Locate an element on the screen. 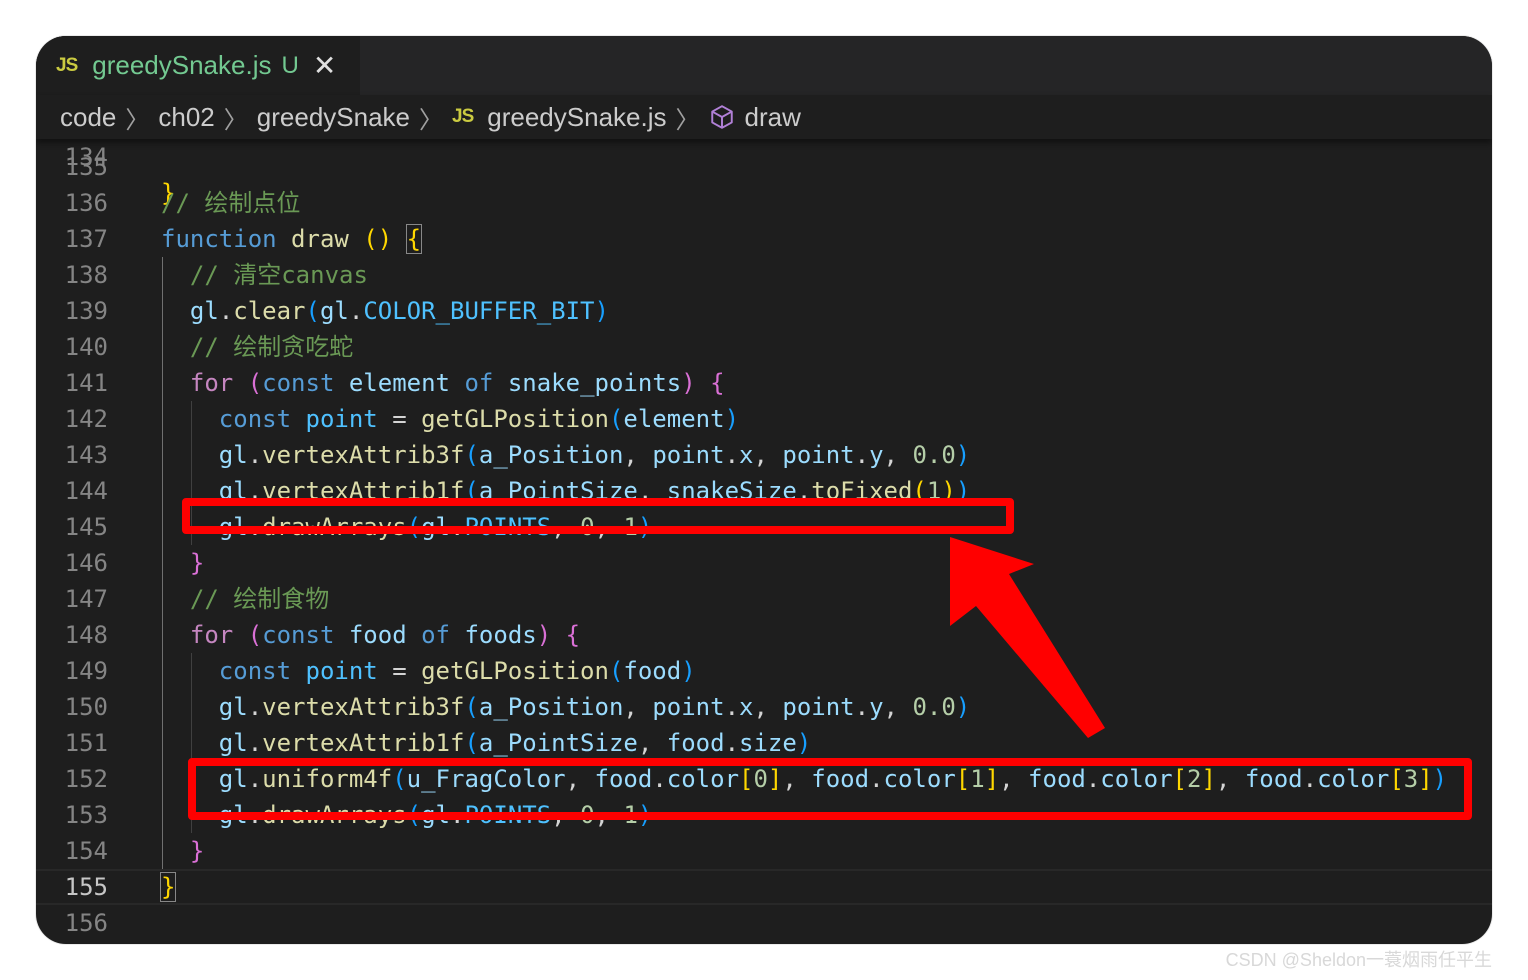 The width and height of the screenshot is (1528, 980). code-line-140: 140 // 绘制贪吃蛇 is located at coordinates (764, 347).